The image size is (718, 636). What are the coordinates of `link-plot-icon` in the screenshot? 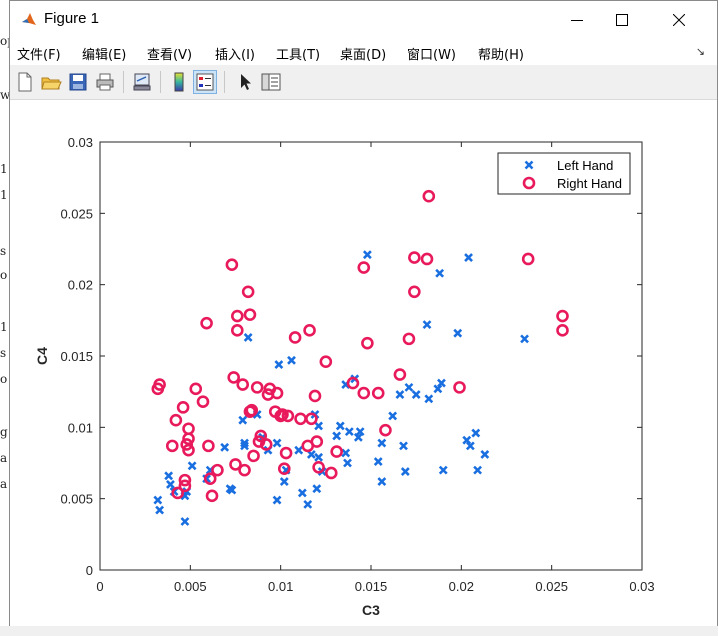 It's located at (142, 82).